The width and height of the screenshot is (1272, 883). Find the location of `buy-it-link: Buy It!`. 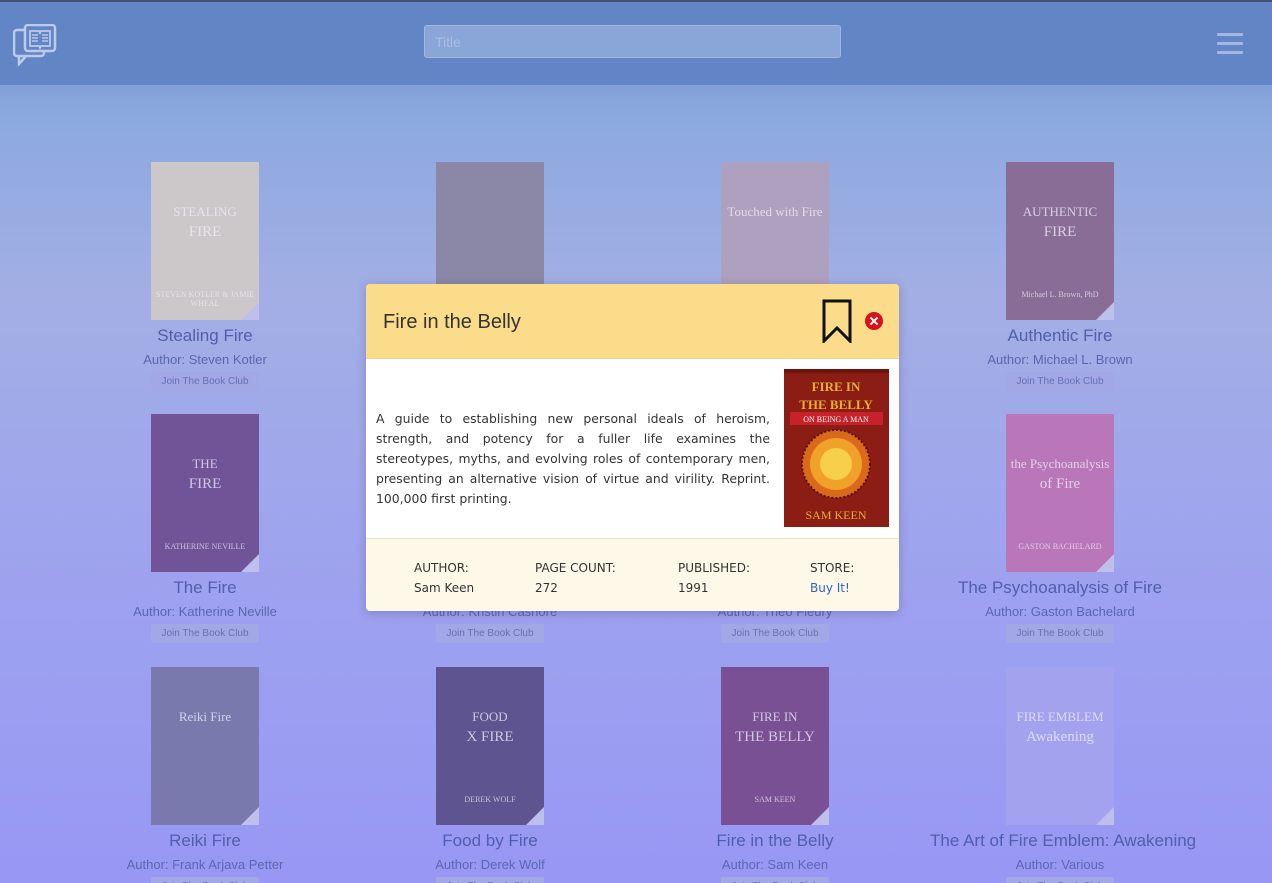

buy-it-link: Buy It! is located at coordinates (830, 588).